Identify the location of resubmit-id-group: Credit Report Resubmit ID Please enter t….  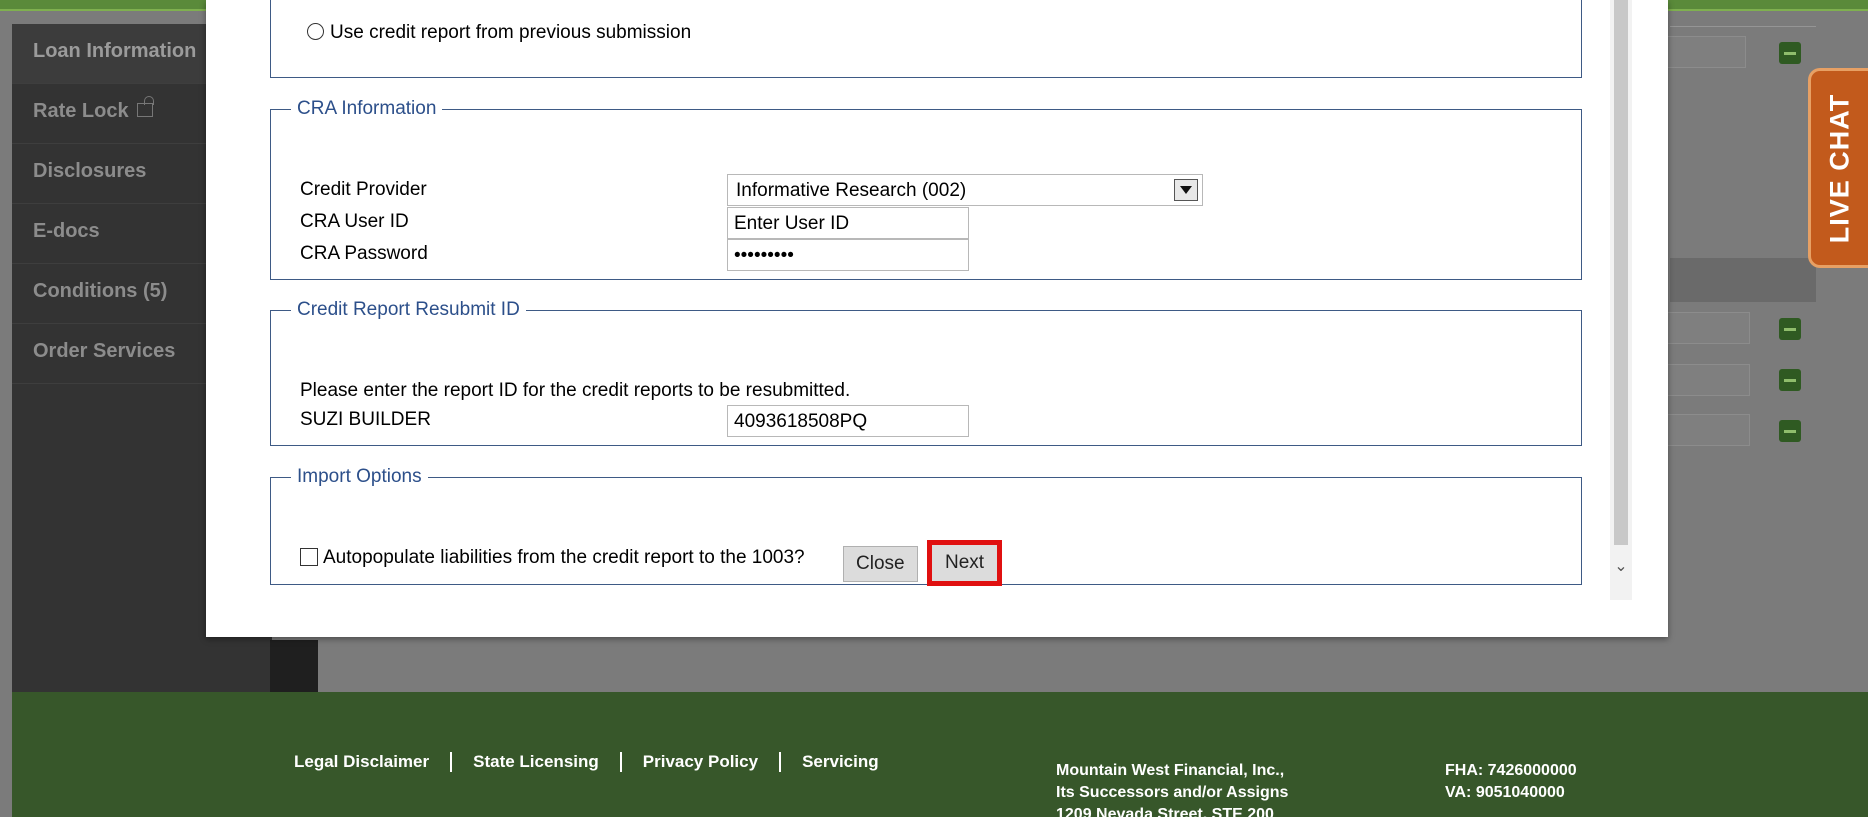
(926, 372).